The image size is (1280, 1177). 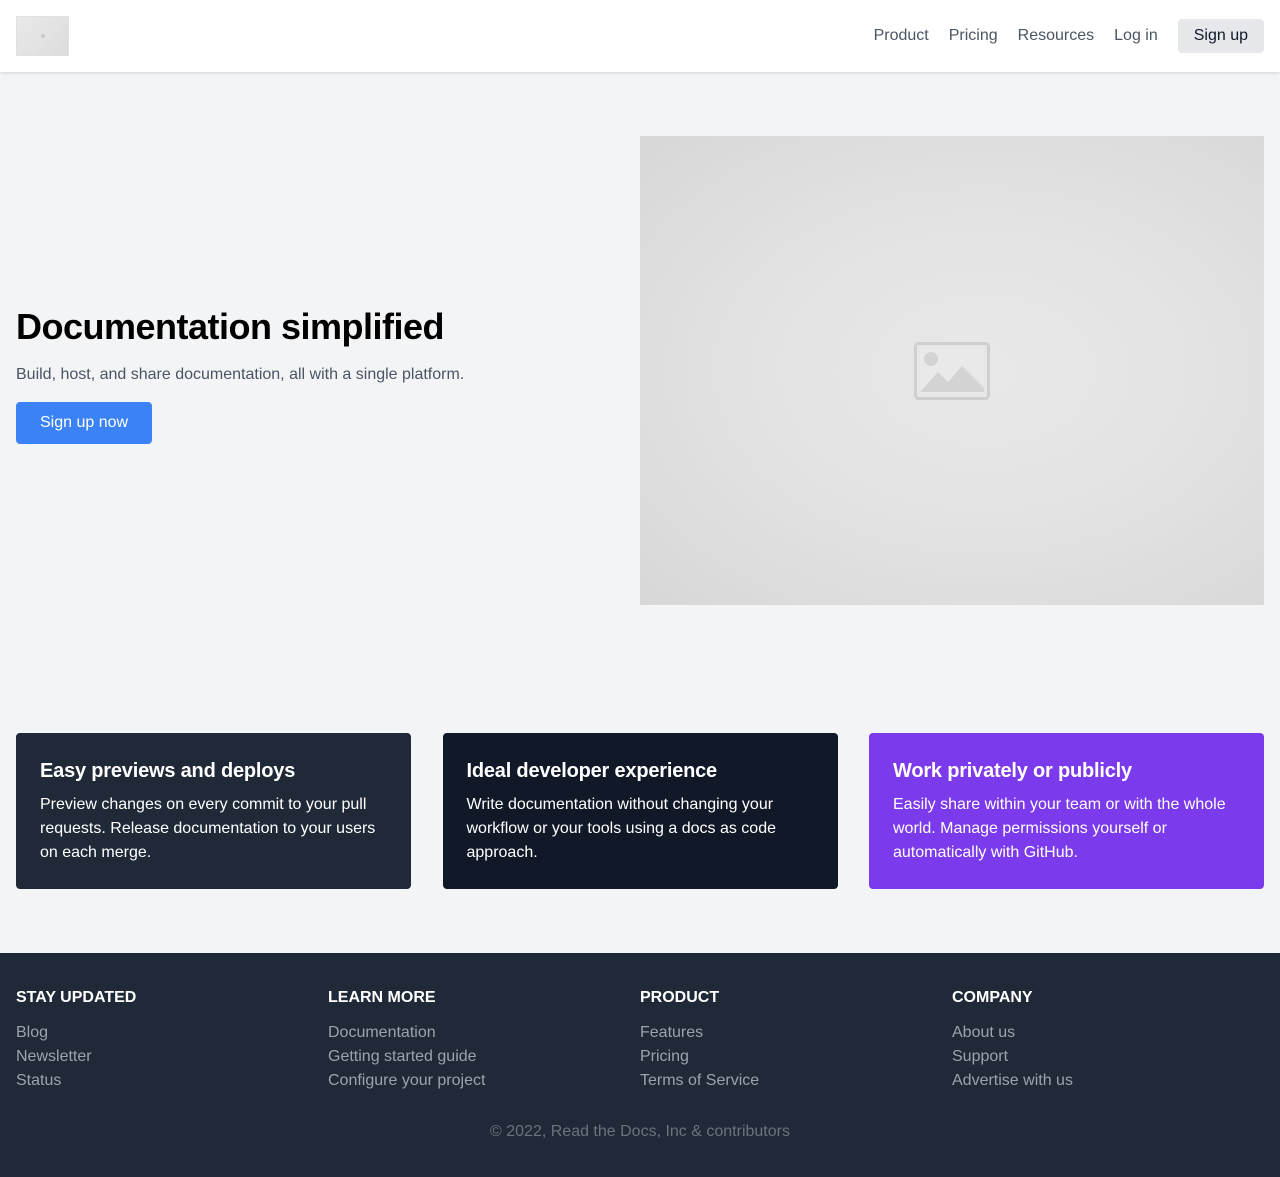 What do you see at coordinates (1012, 771) in the screenshot?
I see `feature-title: Work privately or publicly` at bounding box center [1012, 771].